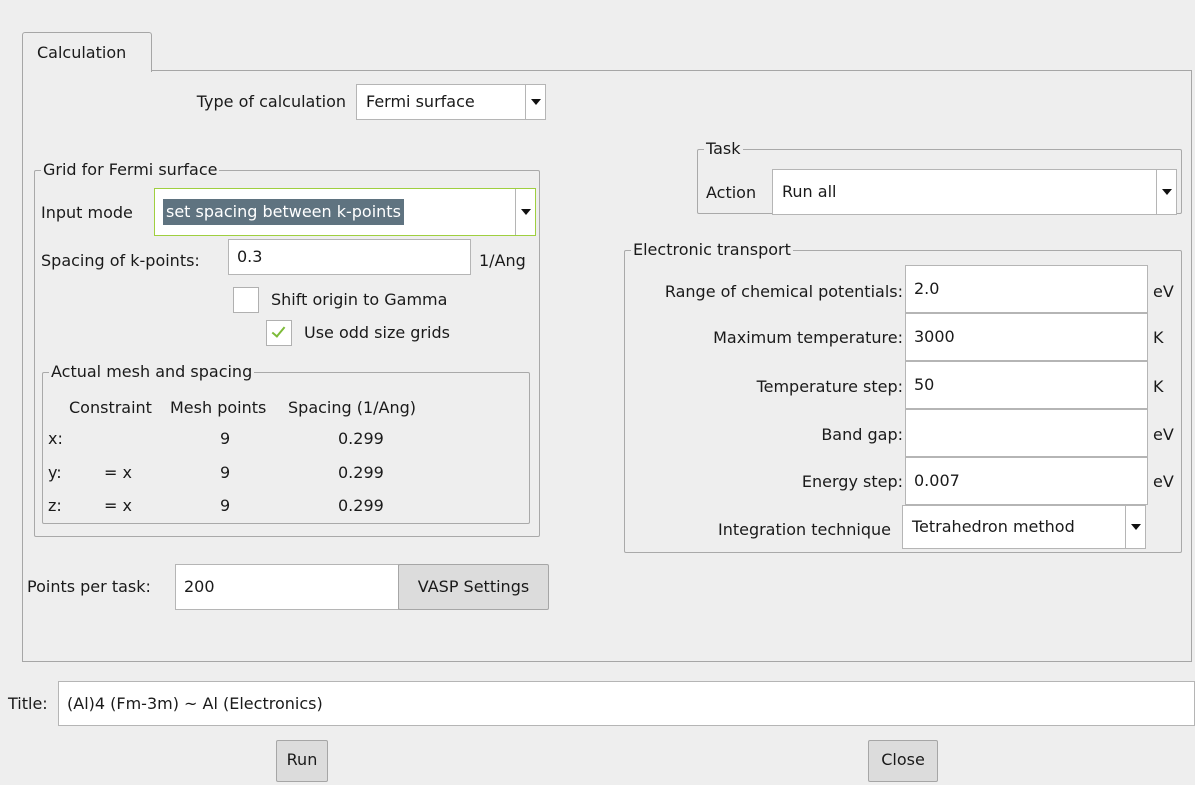  Describe the element at coordinates (862, 434) in the screenshot. I see `band-gap-label: Band gap:` at that location.